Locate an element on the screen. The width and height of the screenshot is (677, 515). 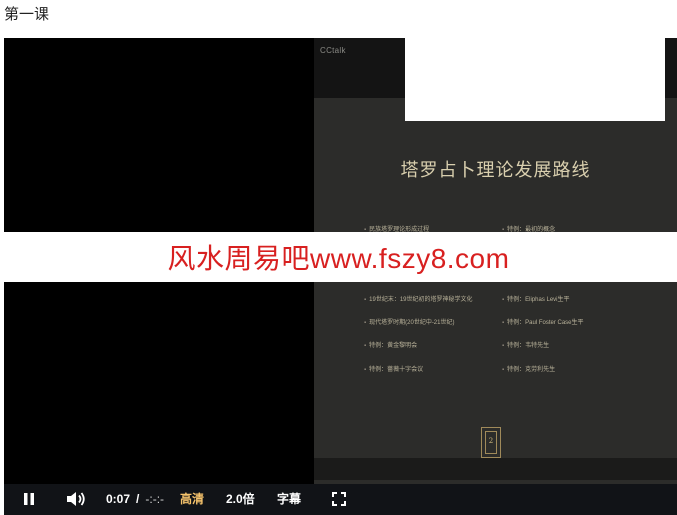
play-pause-button is located at coordinates (29, 499).